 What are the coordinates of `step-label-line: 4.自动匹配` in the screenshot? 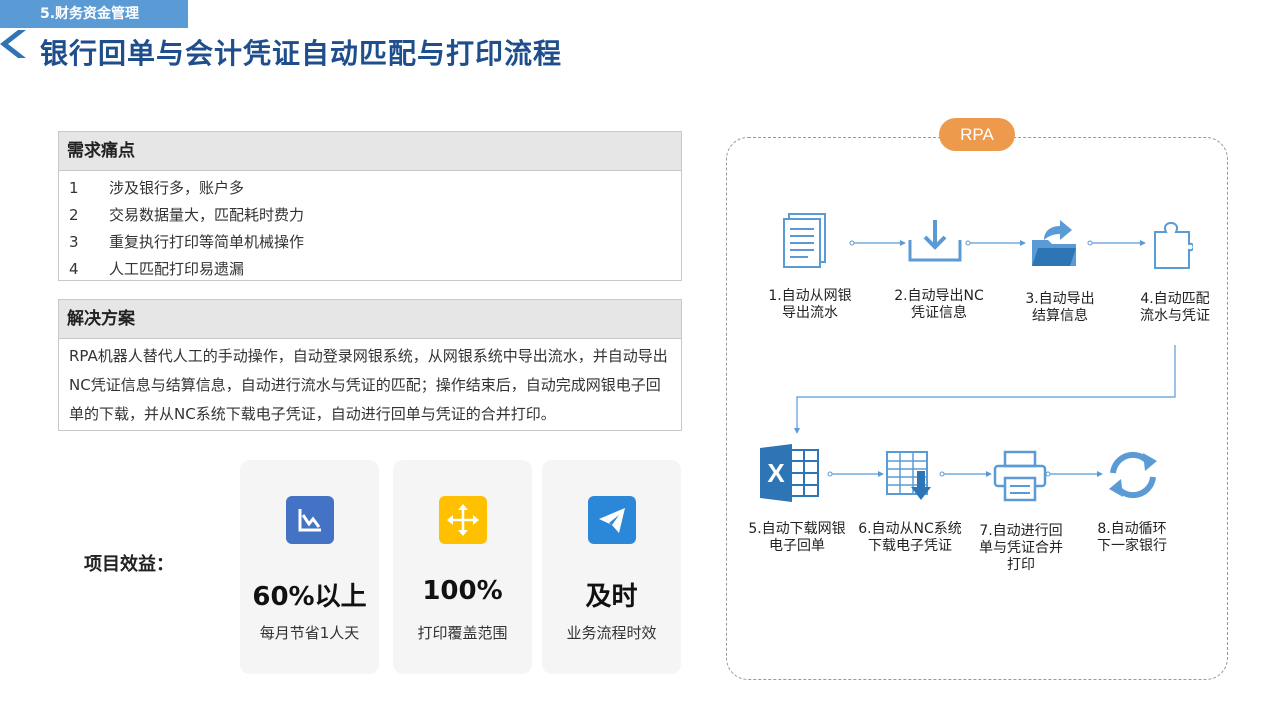 It's located at (1175, 299).